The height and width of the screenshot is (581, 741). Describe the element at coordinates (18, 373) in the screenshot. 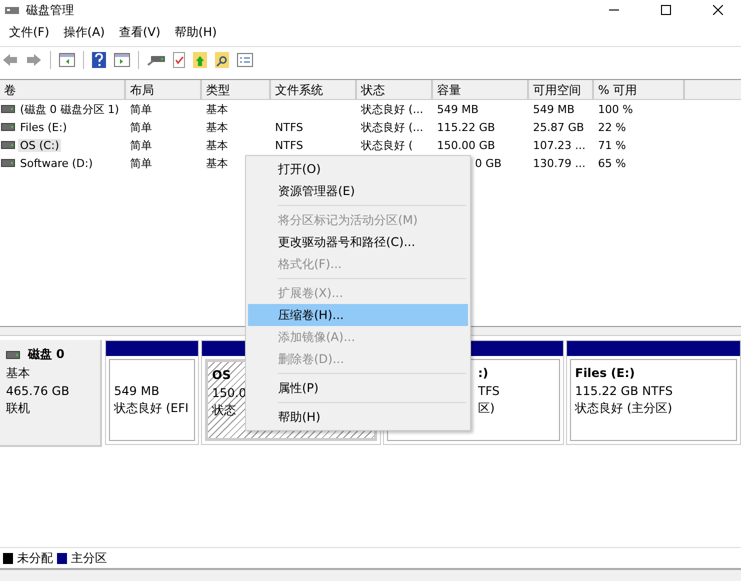

I see `disk-type: 基本` at that location.